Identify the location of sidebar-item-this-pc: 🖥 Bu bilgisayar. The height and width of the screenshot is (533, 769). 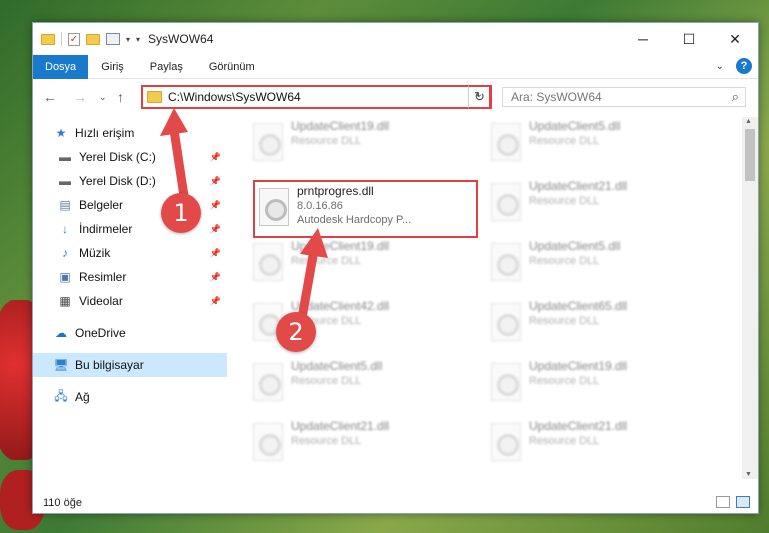
(130, 365).